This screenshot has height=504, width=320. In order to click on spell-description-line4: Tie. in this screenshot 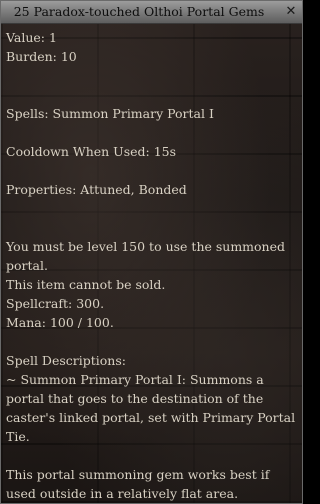, I will do `click(18, 436)`.